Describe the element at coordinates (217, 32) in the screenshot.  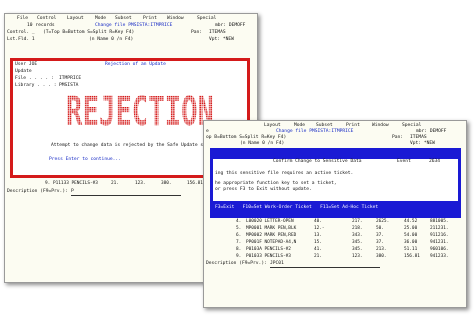
I see `pan-value: ITEMAS` at that location.